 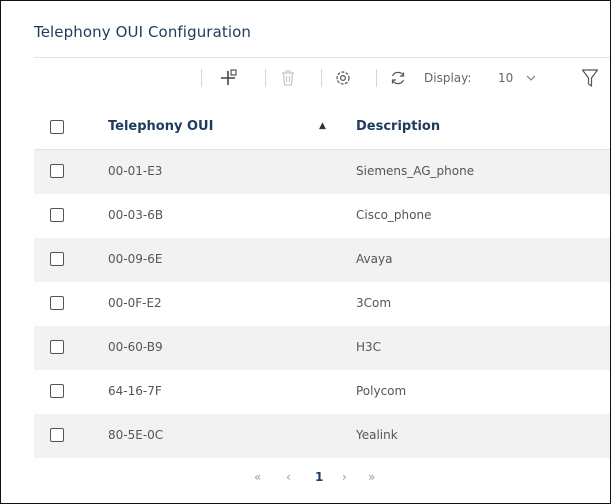 What do you see at coordinates (506, 78) in the screenshot?
I see `display-value: 10` at bounding box center [506, 78].